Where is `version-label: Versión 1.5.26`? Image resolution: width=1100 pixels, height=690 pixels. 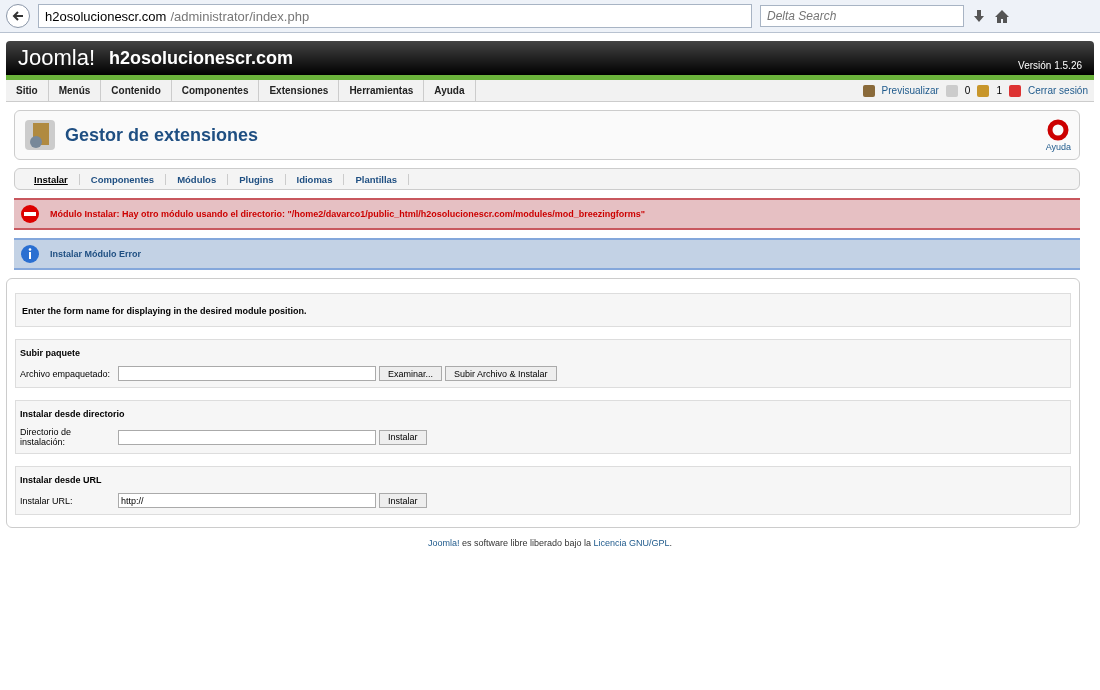 version-label: Versión 1.5.26 is located at coordinates (1050, 66).